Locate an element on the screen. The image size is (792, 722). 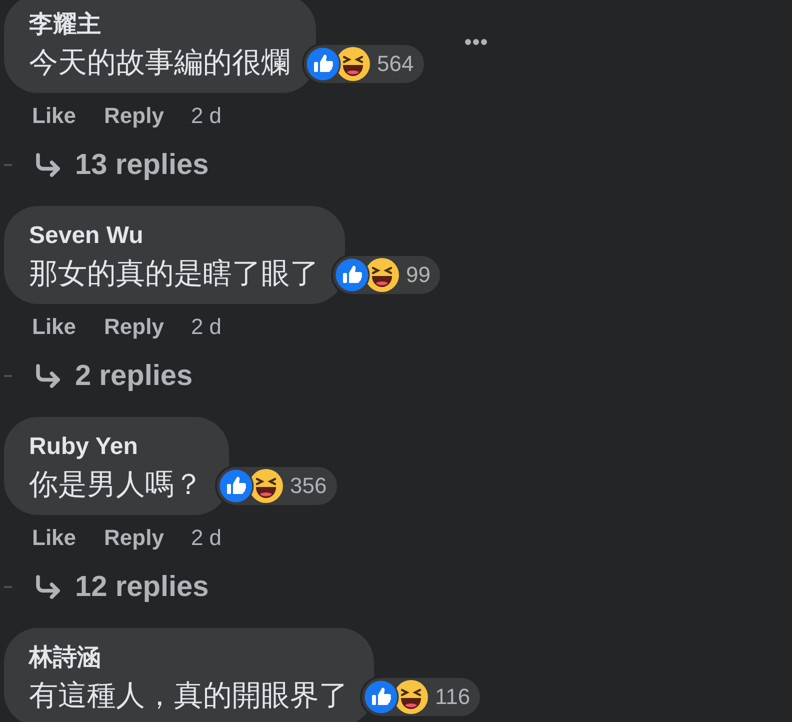
comment-text: 那女的真的是瞎了眼了 is located at coordinates (174, 274).